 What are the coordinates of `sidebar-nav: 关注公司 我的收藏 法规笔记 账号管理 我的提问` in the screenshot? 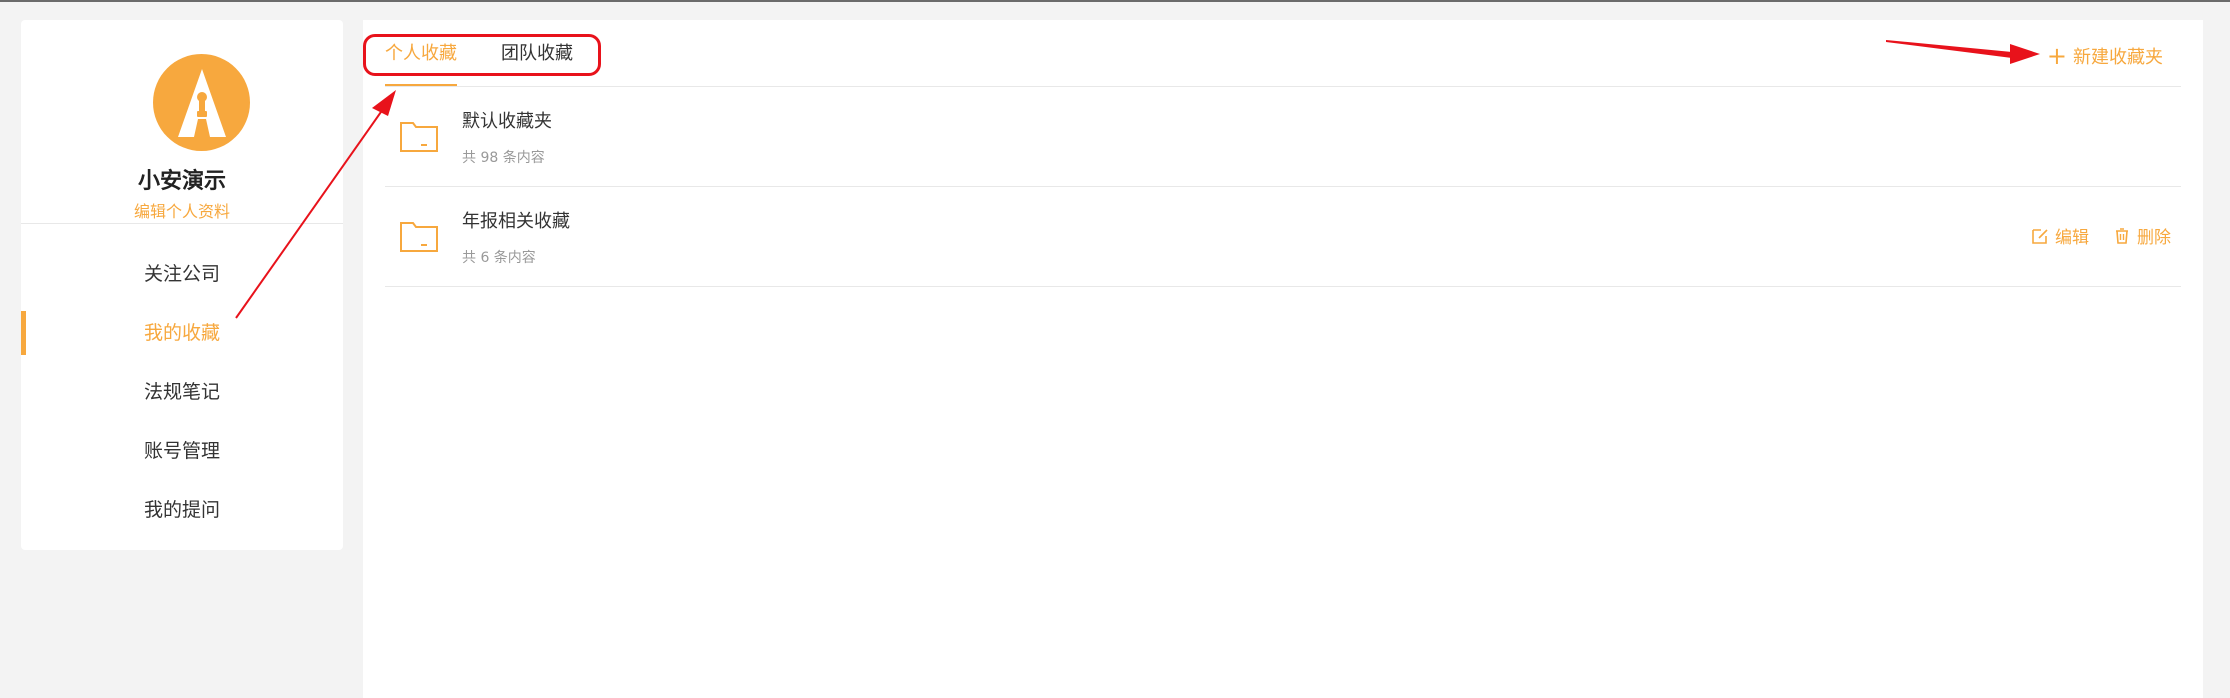 It's located at (182, 399).